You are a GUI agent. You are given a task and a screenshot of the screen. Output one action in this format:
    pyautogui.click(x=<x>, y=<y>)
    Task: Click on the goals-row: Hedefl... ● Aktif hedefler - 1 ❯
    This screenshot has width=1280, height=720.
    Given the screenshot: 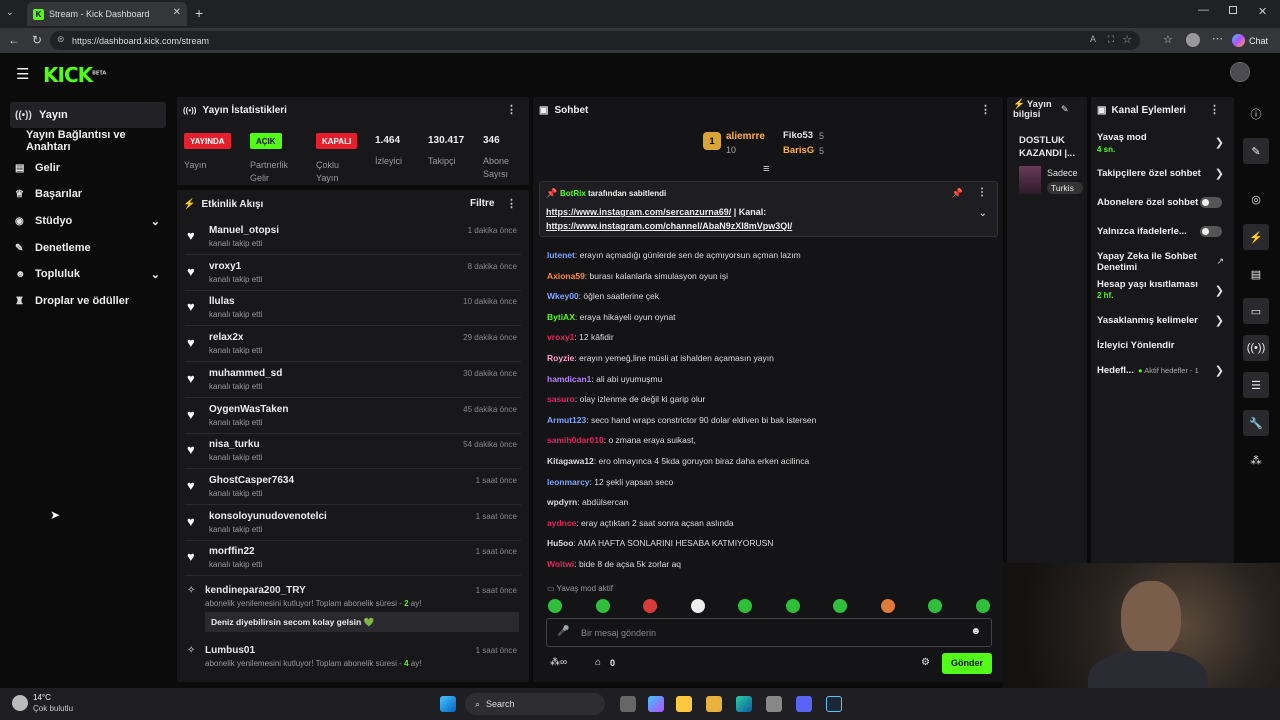 What is the action you would take?
    pyautogui.click(x=1162, y=372)
    